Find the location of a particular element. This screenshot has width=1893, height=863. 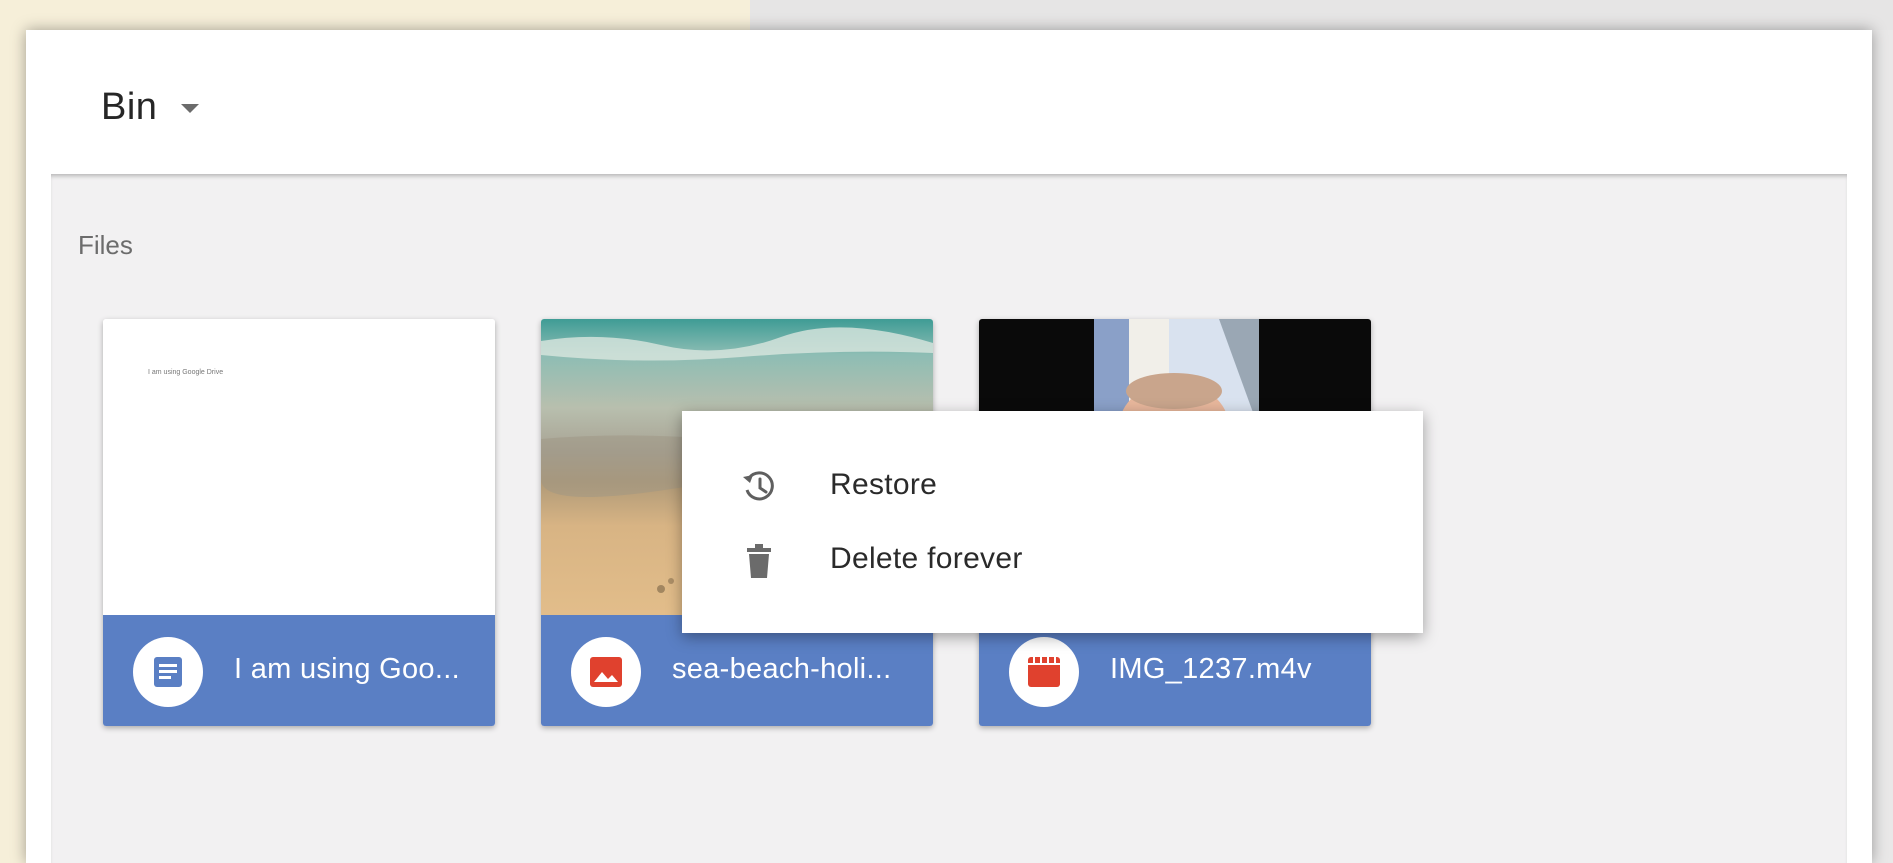

file-thumbnail: I am using Google Drive is located at coordinates (299, 467).